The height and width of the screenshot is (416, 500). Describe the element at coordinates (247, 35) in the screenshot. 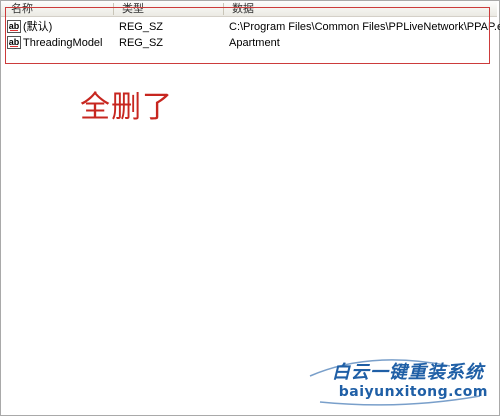

I see `selection-highlight-box` at that location.